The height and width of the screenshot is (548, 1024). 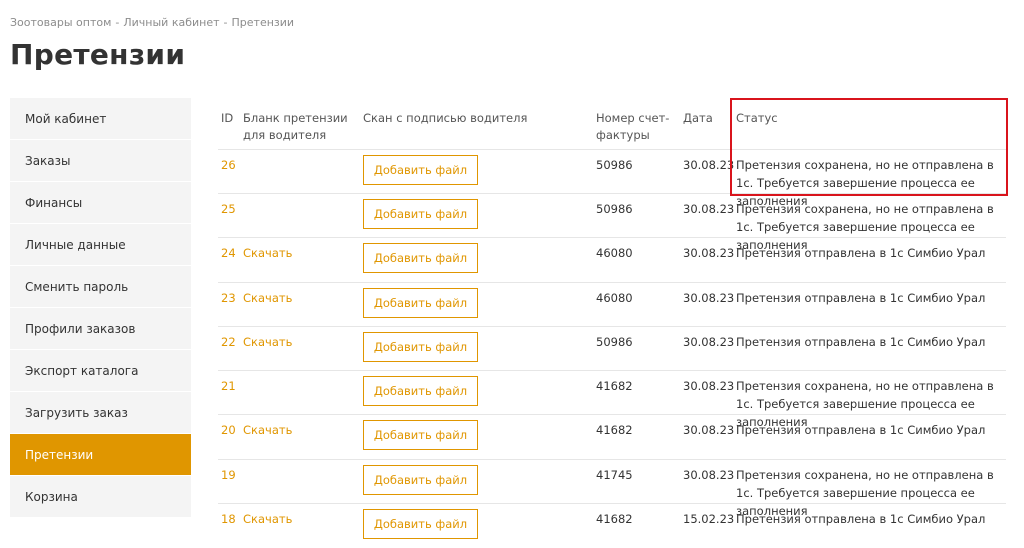 What do you see at coordinates (263, 22) in the screenshot?
I see `breadcrumb-current: Претензии` at bounding box center [263, 22].